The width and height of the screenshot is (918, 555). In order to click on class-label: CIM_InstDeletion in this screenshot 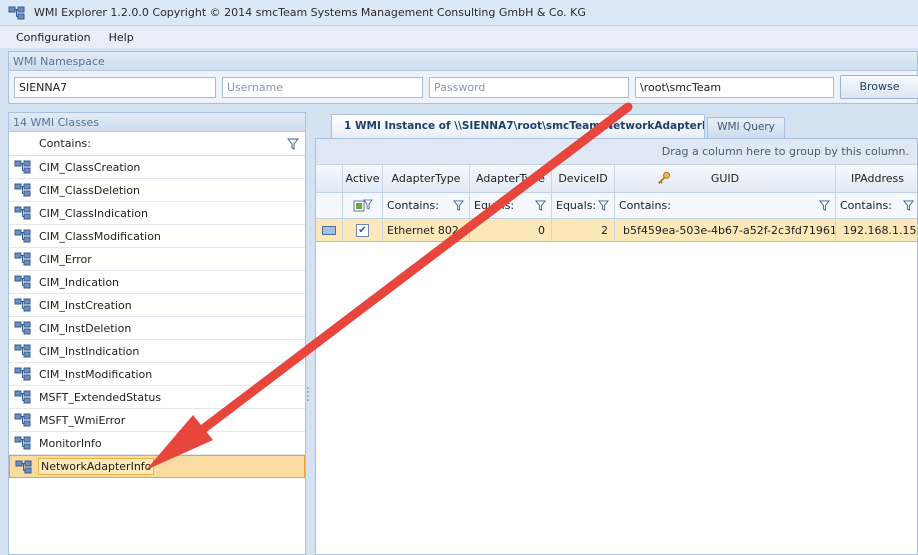, I will do `click(85, 328)`.